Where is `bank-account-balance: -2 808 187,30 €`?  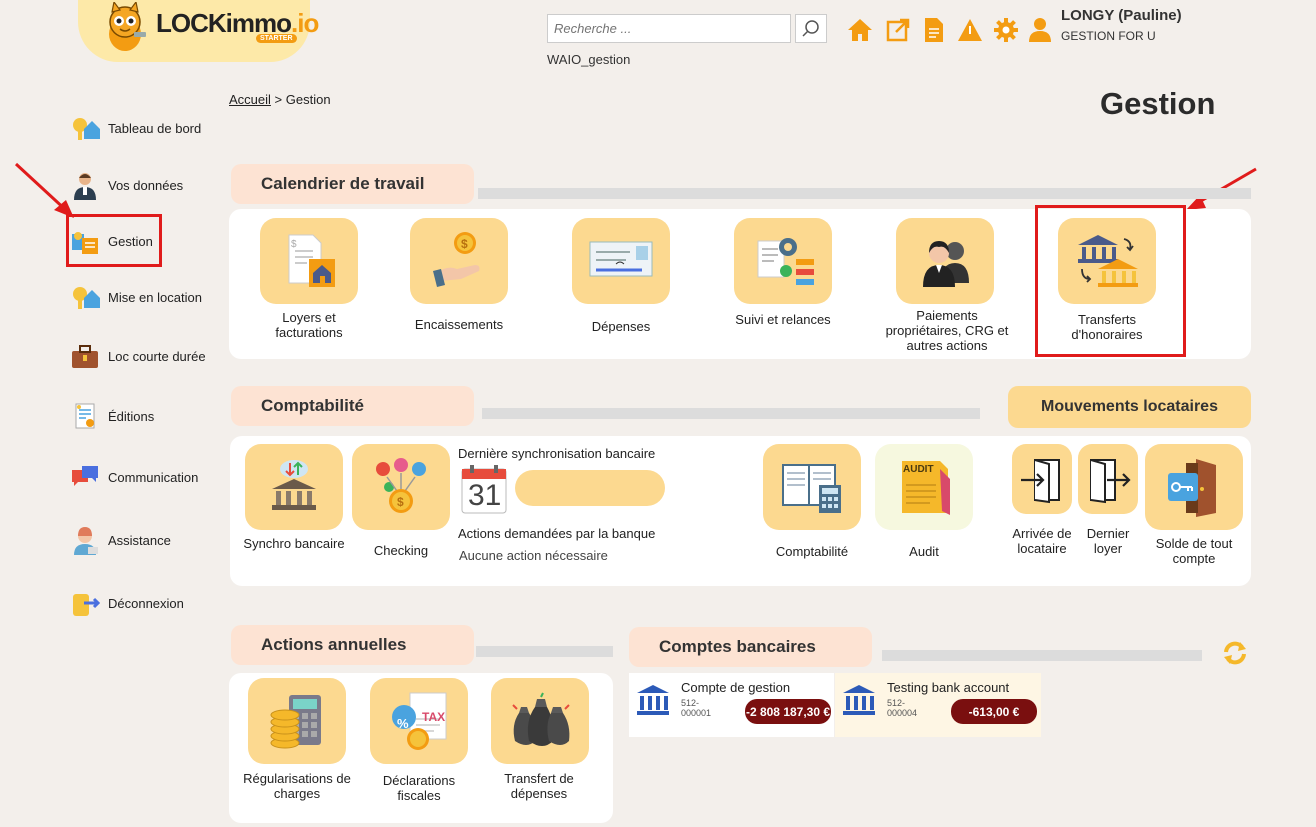 bank-account-balance: -2 808 187,30 € is located at coordinates (788, 711).